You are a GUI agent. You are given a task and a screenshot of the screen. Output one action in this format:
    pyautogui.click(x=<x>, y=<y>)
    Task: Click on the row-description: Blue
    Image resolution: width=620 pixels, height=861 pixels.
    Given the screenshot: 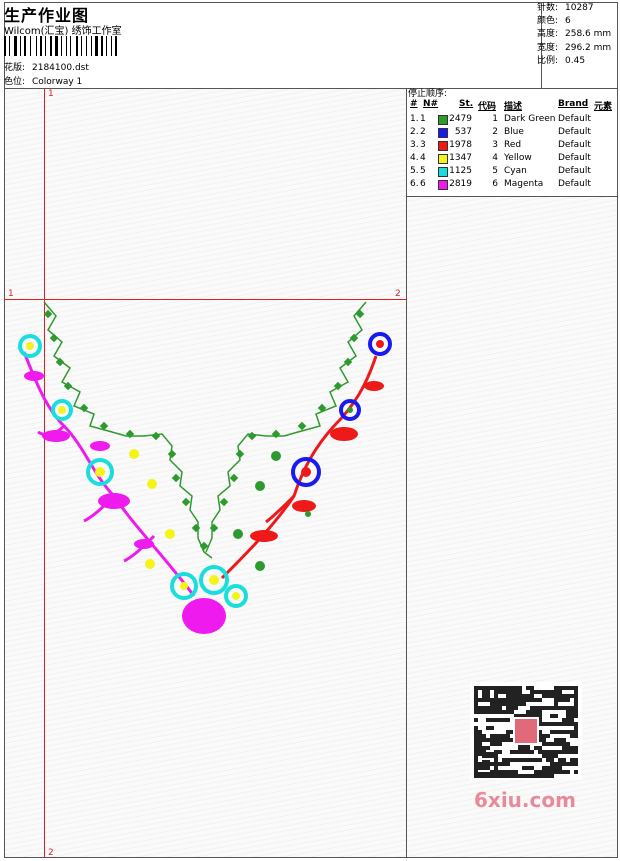 What is the action you would take?
    pyautogui.click(x=514, y=132)
    